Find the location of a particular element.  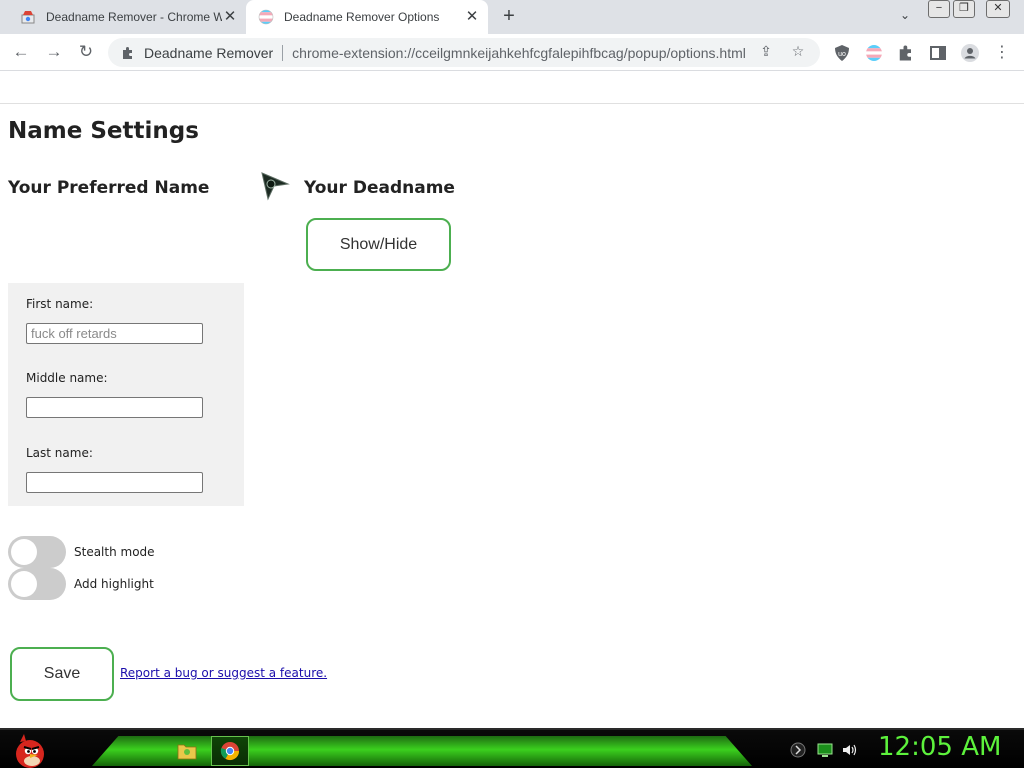

tray-monitor-icon is located at coordinates (825, 750).